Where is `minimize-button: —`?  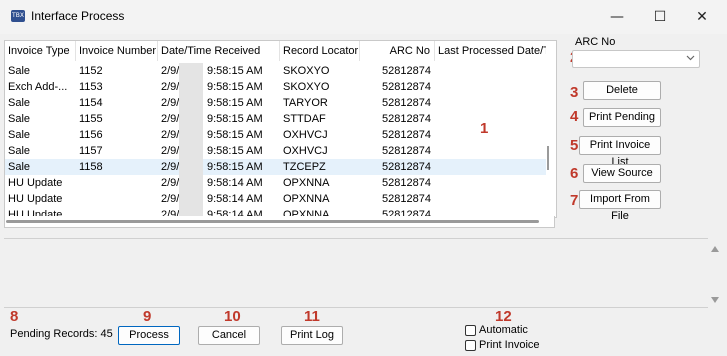
minimize-button: — is located at coordinates (617, 17).